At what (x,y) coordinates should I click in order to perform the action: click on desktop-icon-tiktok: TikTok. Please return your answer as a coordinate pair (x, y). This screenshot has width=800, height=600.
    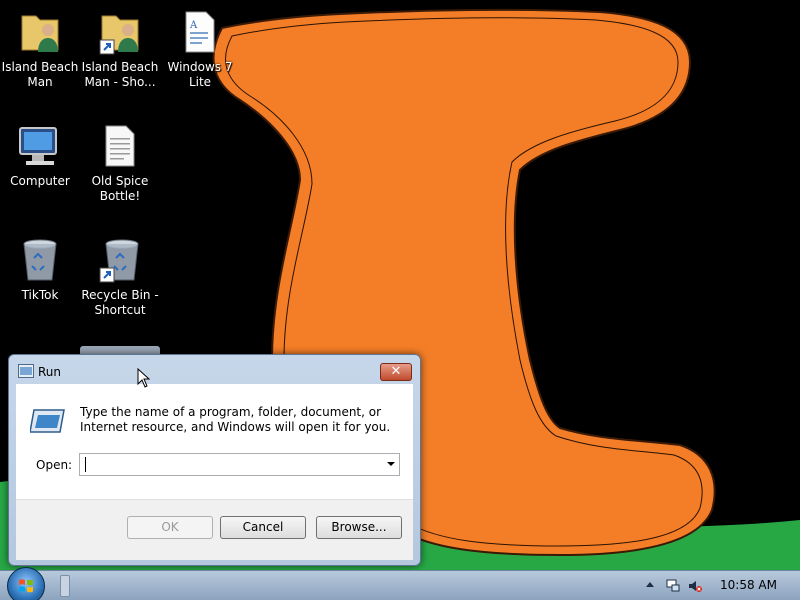
    Looking at the image, I should click on (40, 269).